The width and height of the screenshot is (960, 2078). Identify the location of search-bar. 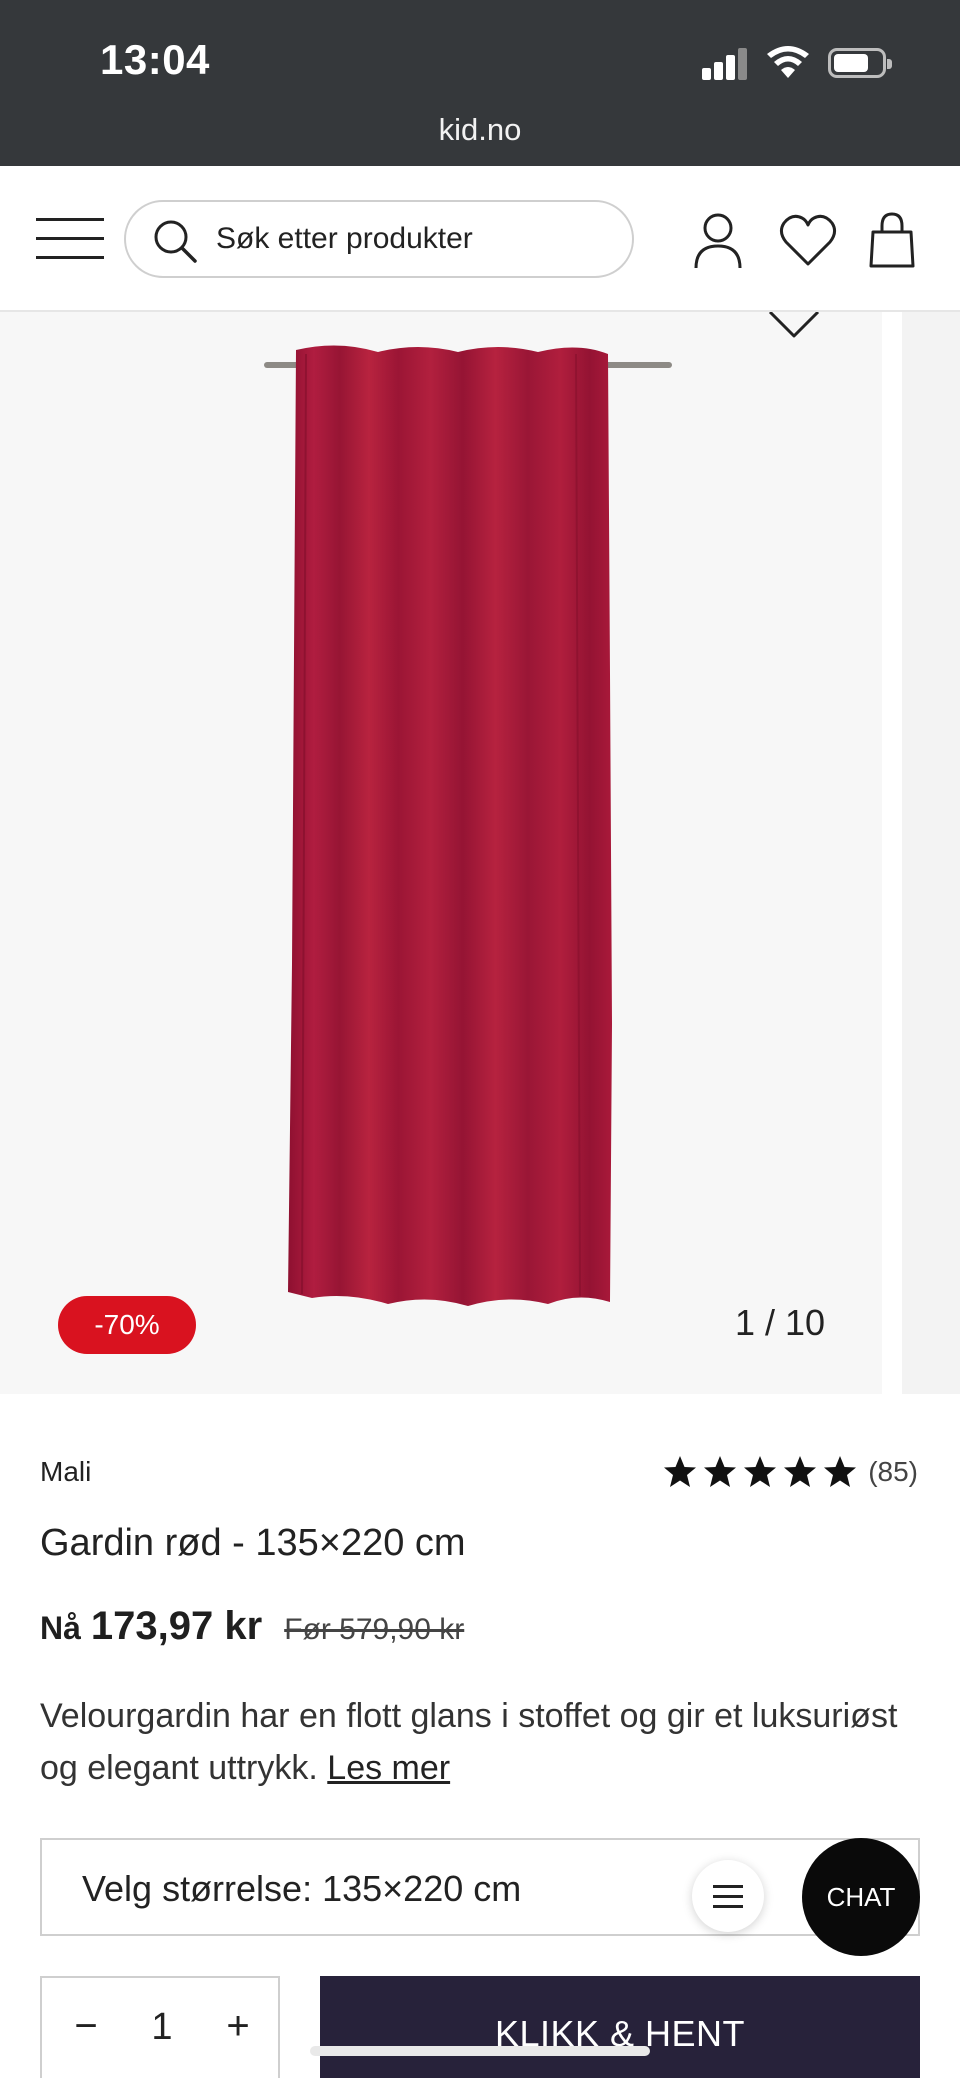
(379, 239).